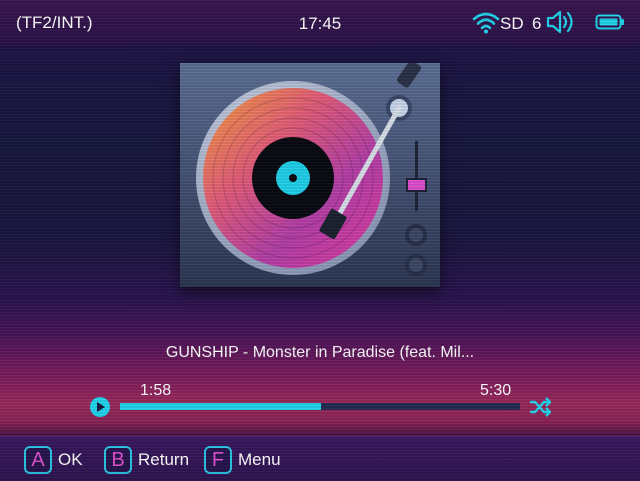 The image size is (640, 481). What do you see at coordinates (259, 459) in the screenshot?
I see `hint-menu-label: Menu` at bounding box center [259, 459].